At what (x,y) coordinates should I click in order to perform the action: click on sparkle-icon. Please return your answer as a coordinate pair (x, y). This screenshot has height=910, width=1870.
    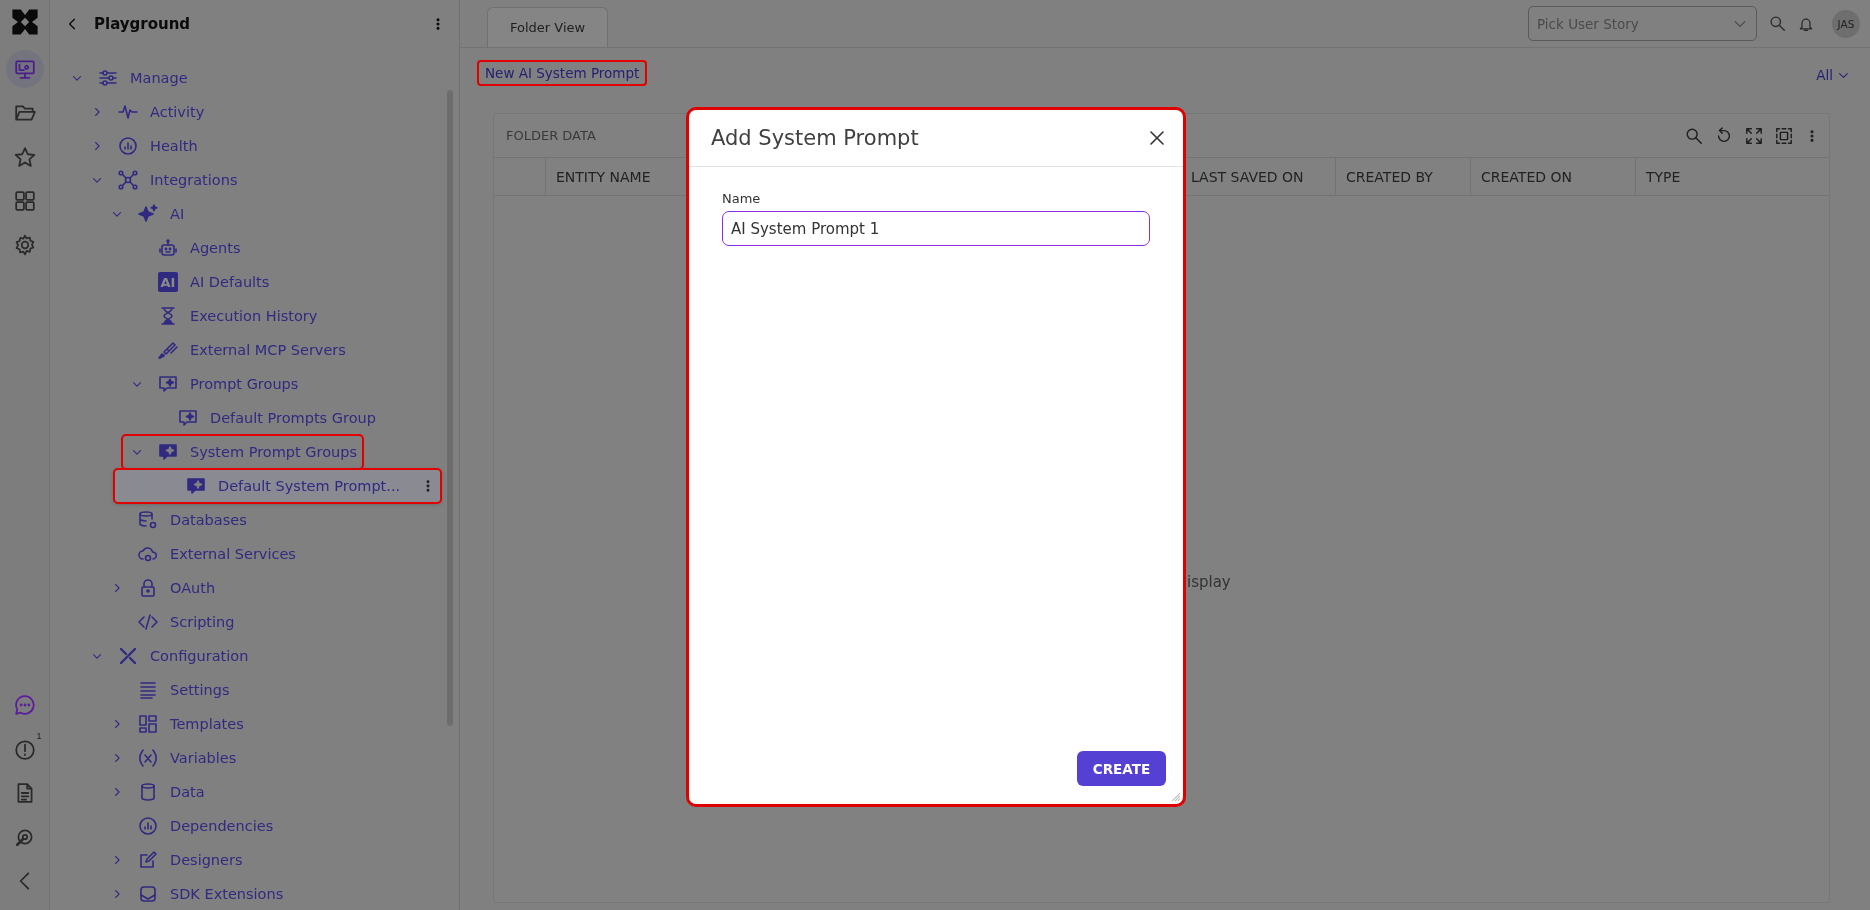
    Looking at the image, I should click on (148, 214).